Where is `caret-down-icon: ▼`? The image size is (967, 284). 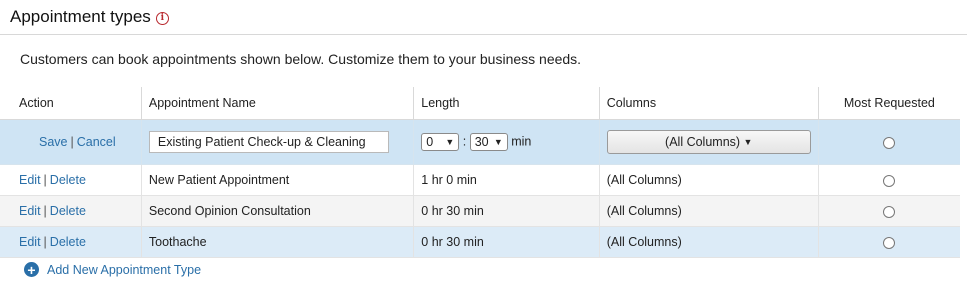
caret-down-icon: ▼ is located at coordinates (748, 142).